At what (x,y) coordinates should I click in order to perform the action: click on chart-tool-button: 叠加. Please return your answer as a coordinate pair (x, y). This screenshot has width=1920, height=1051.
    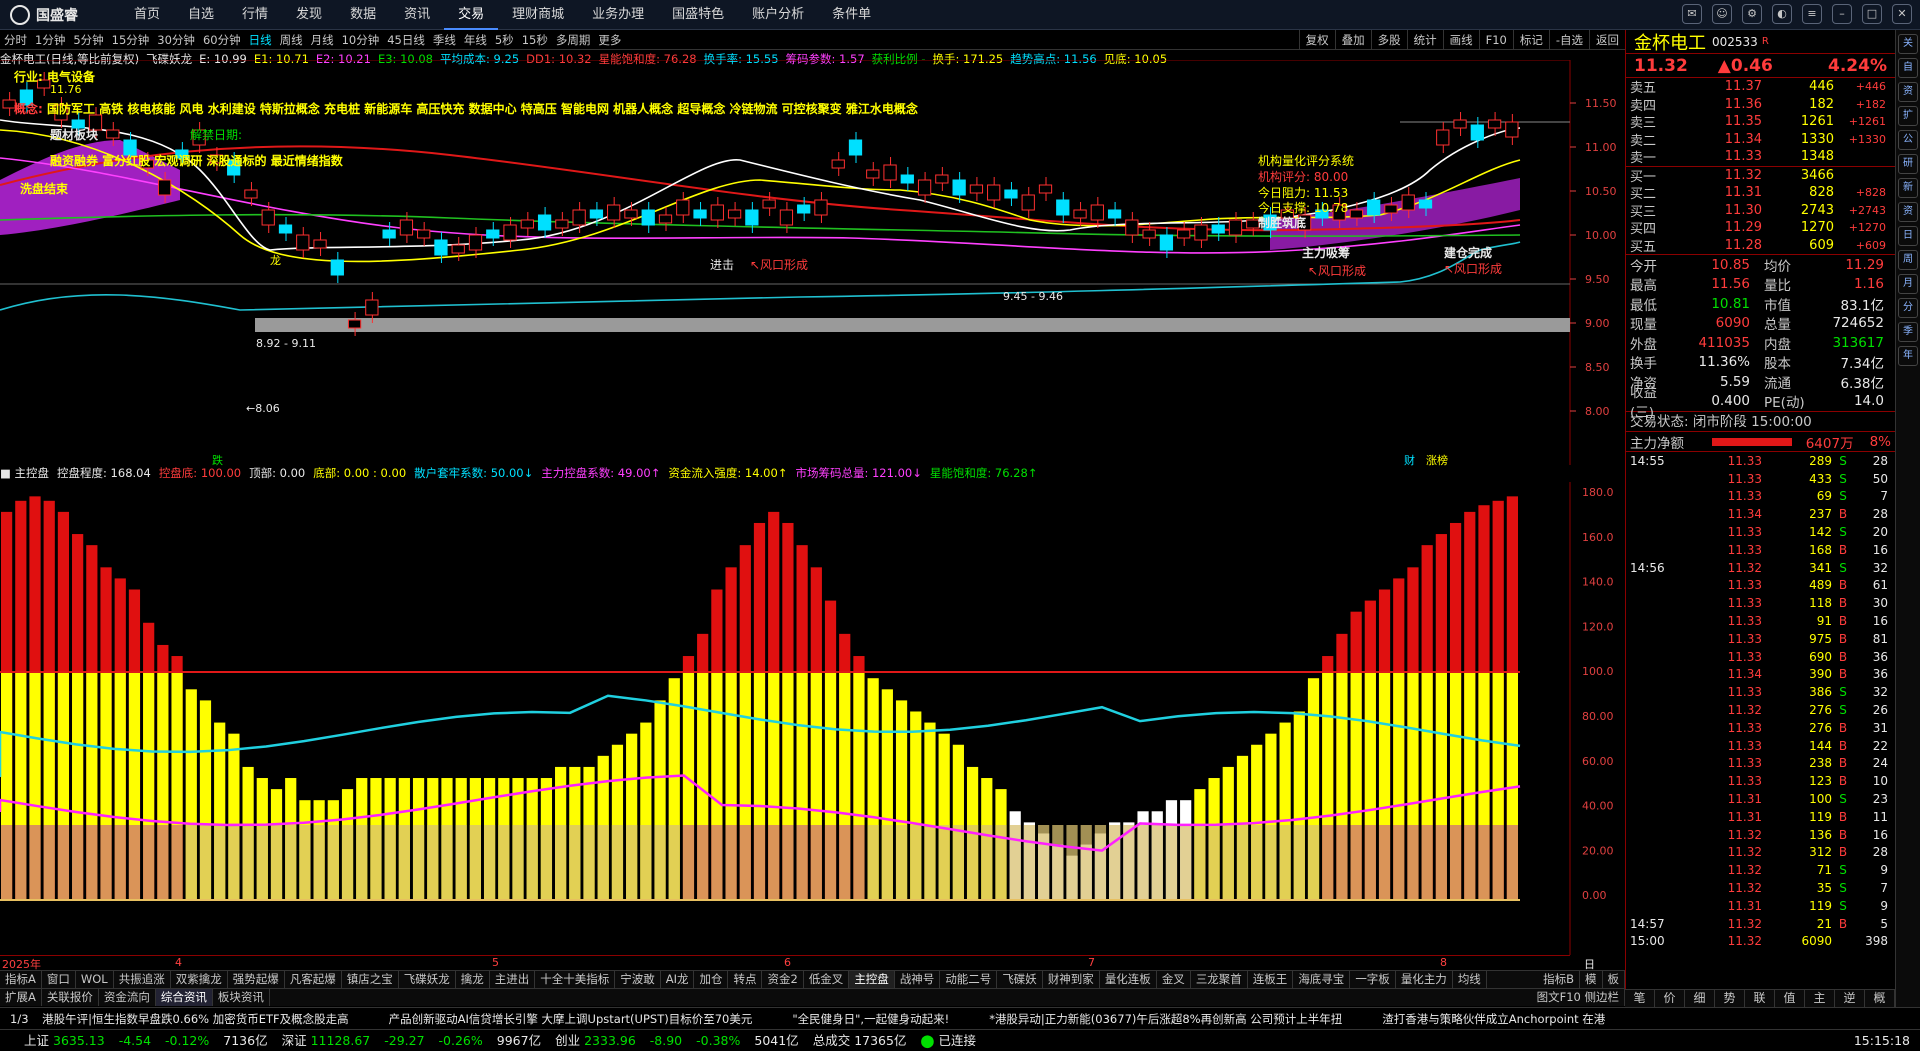
    Looking at the image, I should click on (1352, 40).